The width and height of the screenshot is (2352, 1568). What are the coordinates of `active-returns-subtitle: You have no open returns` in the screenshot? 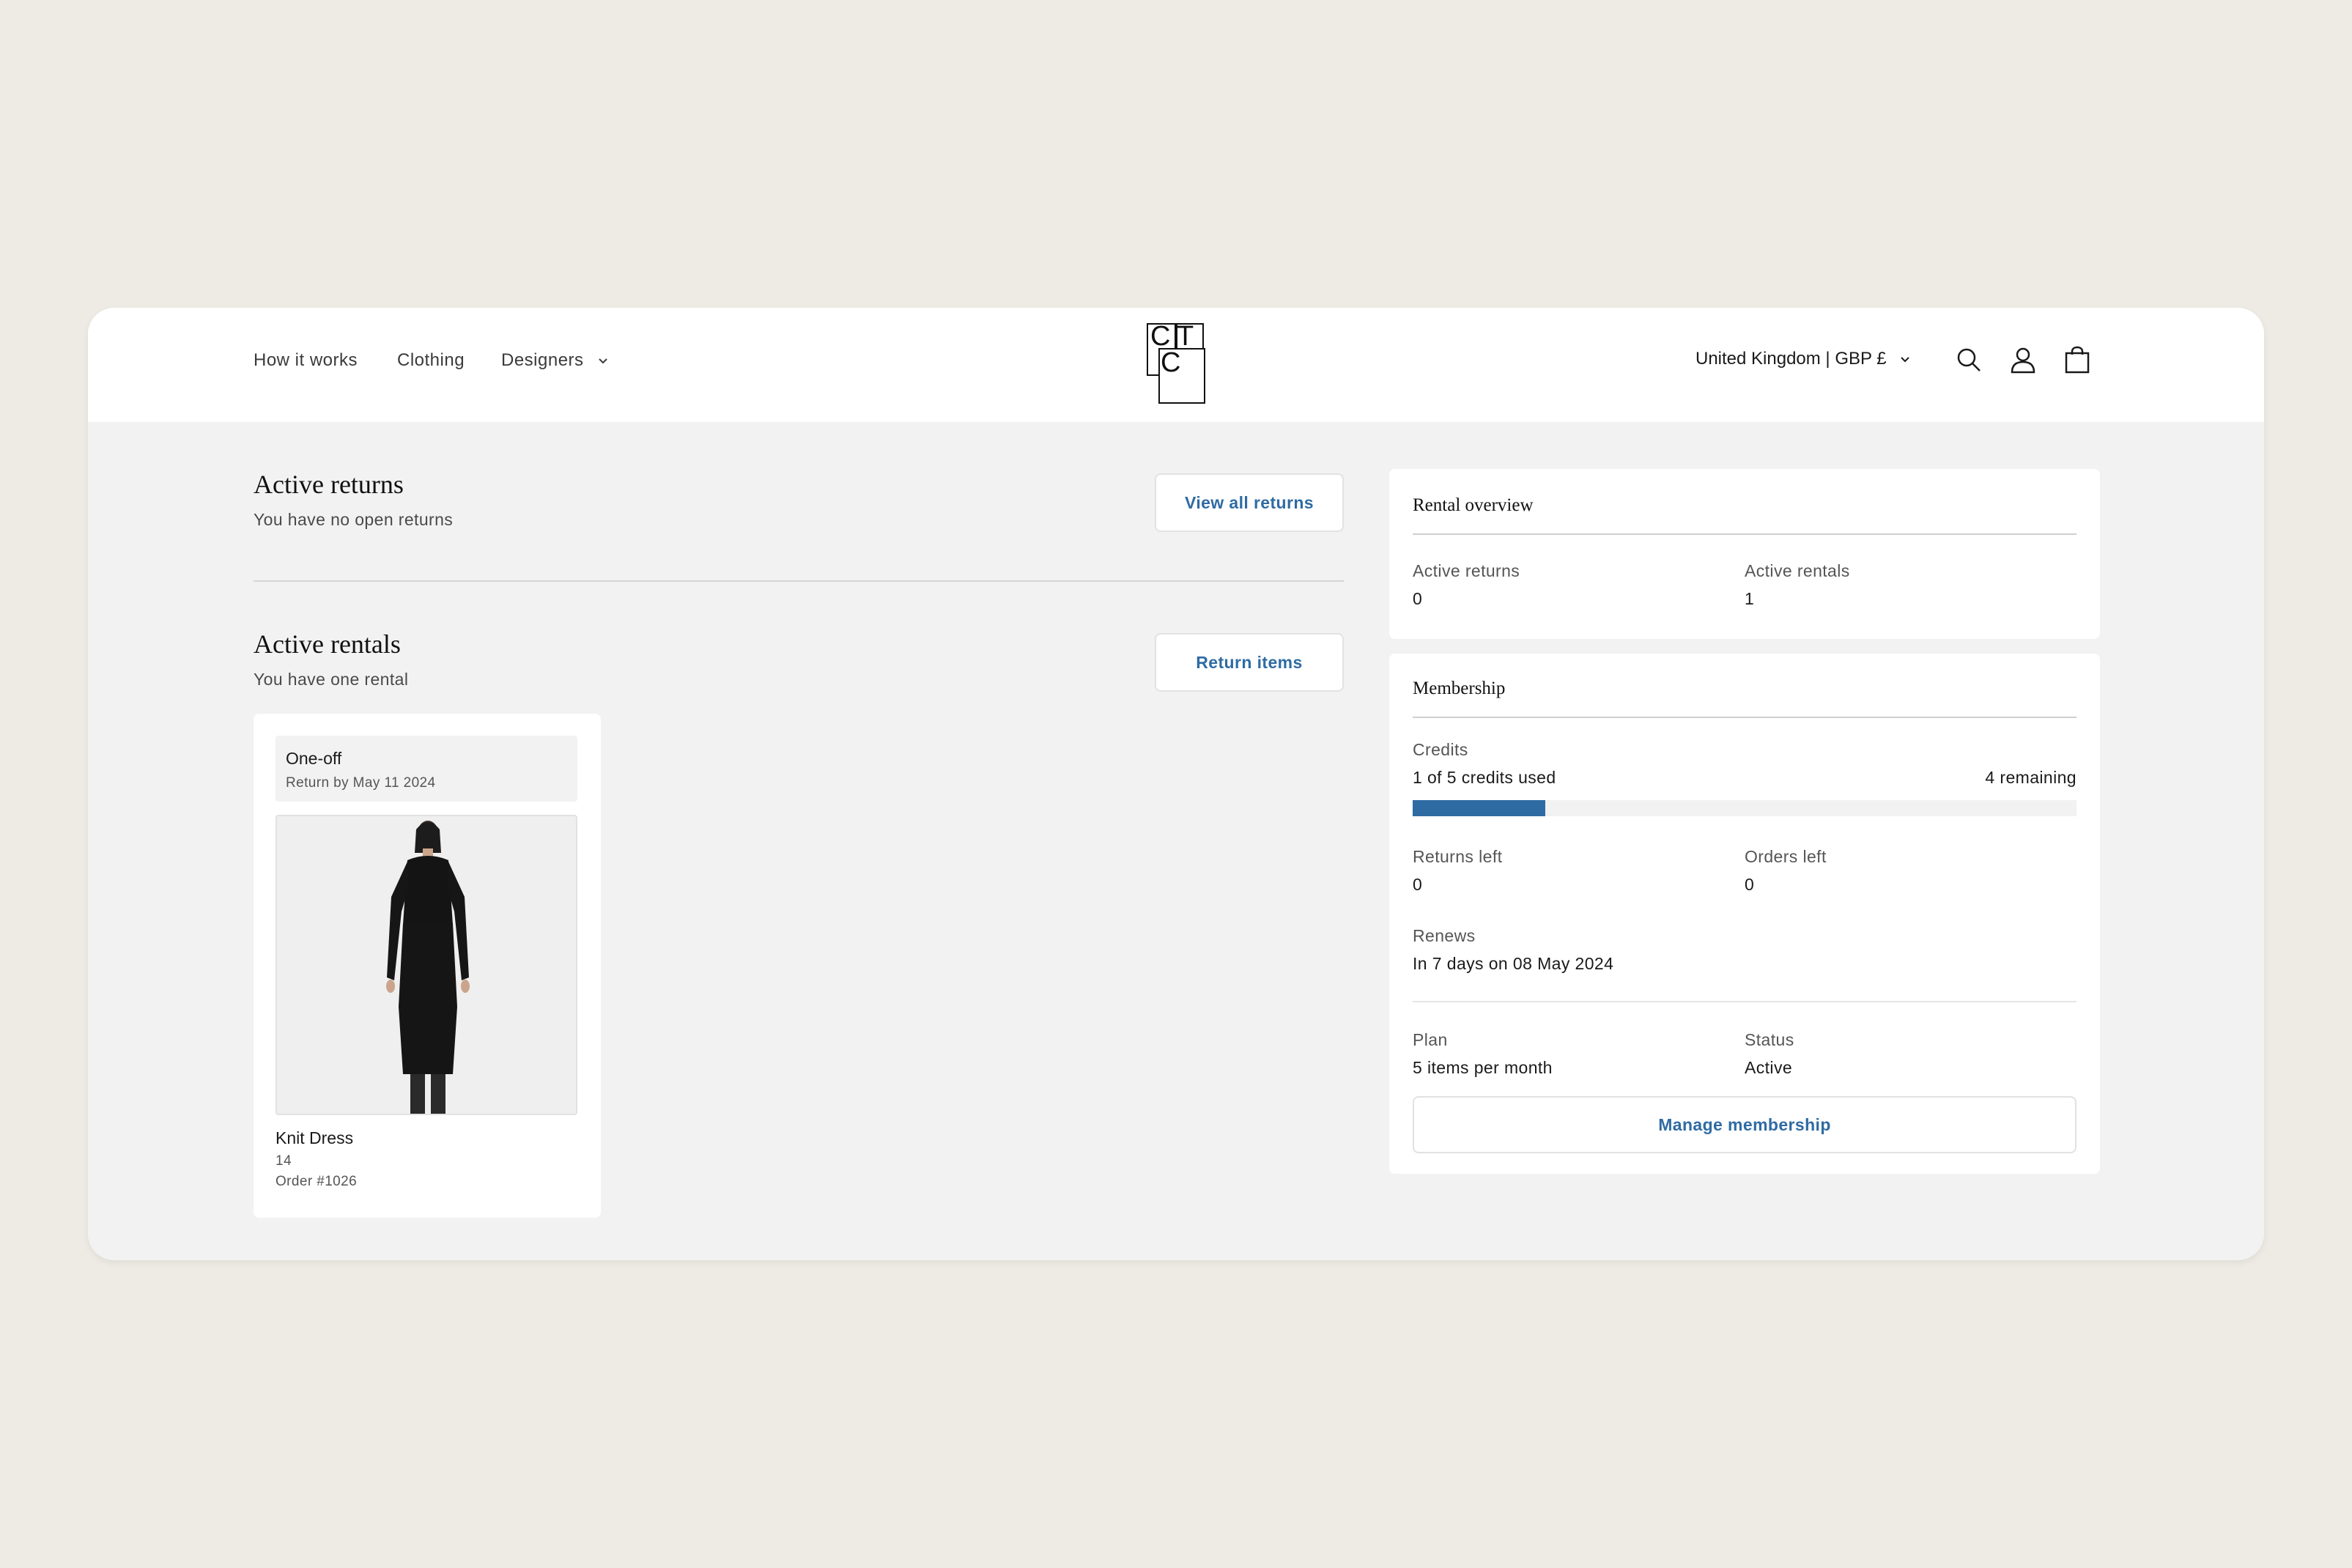 It's located at (354, 519).